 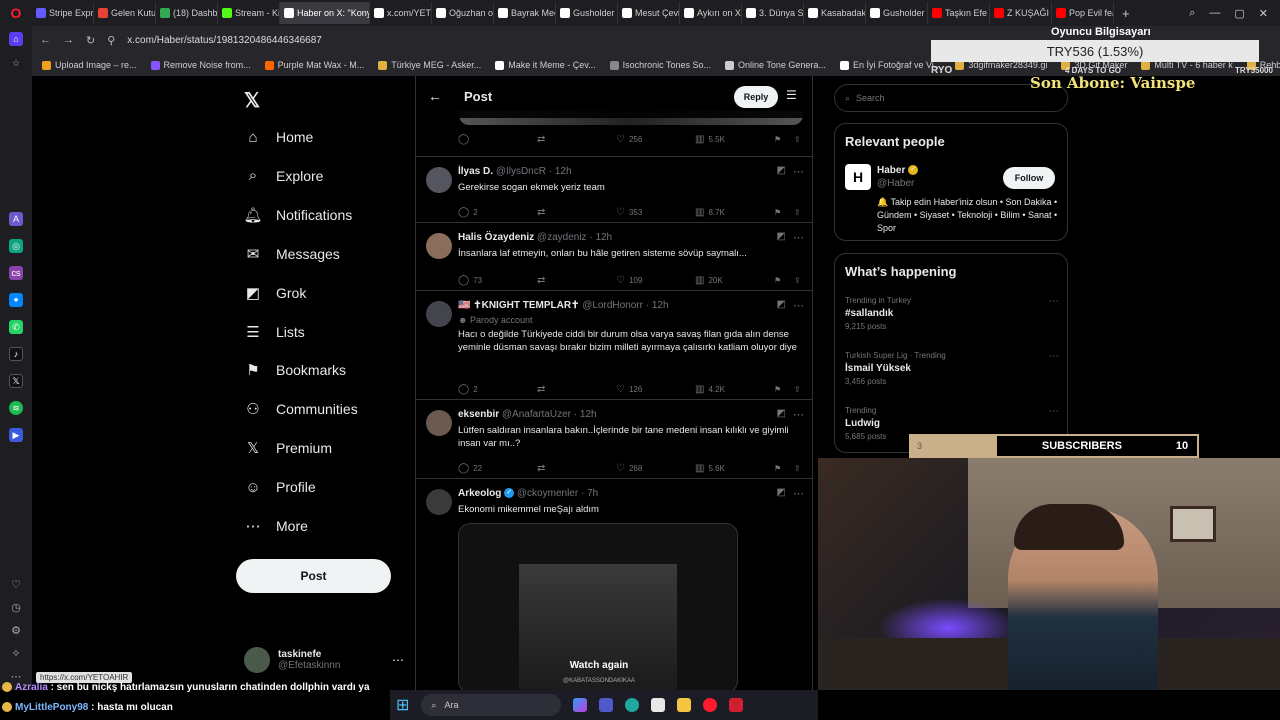 I want to click on whatsapp-icon: ✆, so click(x=16, y=327).